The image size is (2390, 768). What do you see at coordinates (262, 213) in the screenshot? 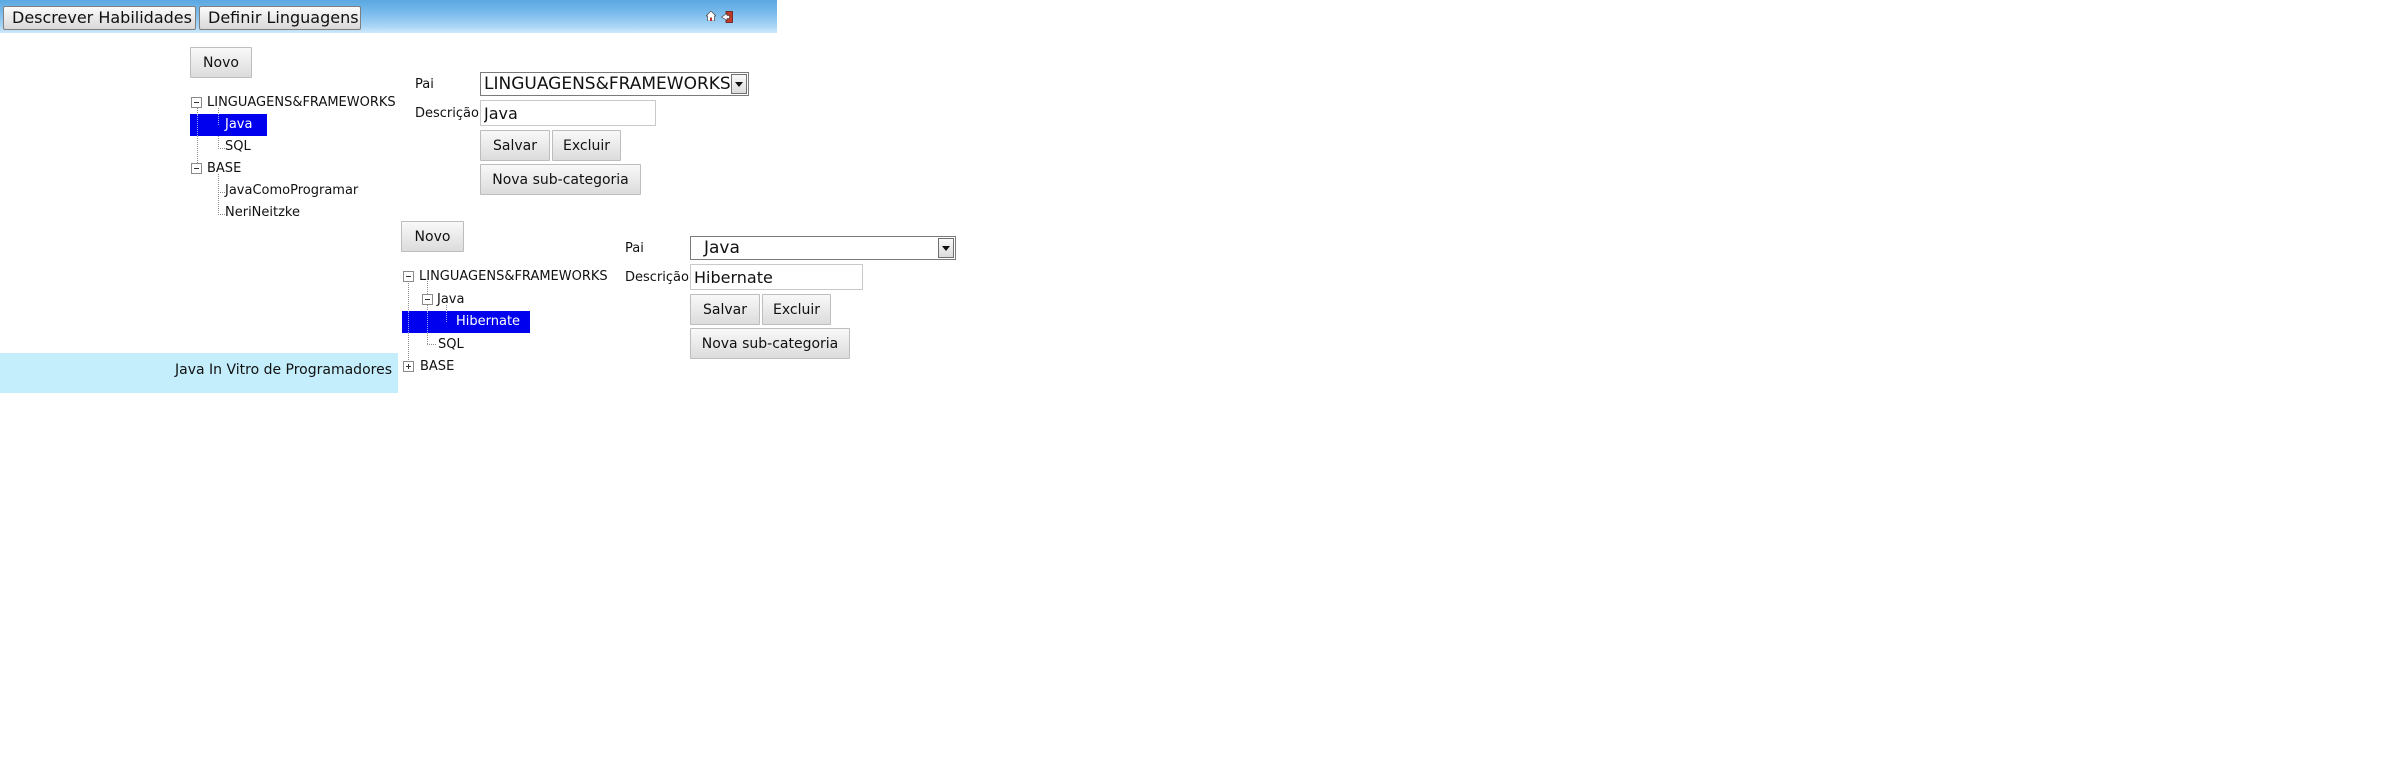
I see `tree-node-nerineitzke: NeriNeitzke` at bounding box center [262, 213].